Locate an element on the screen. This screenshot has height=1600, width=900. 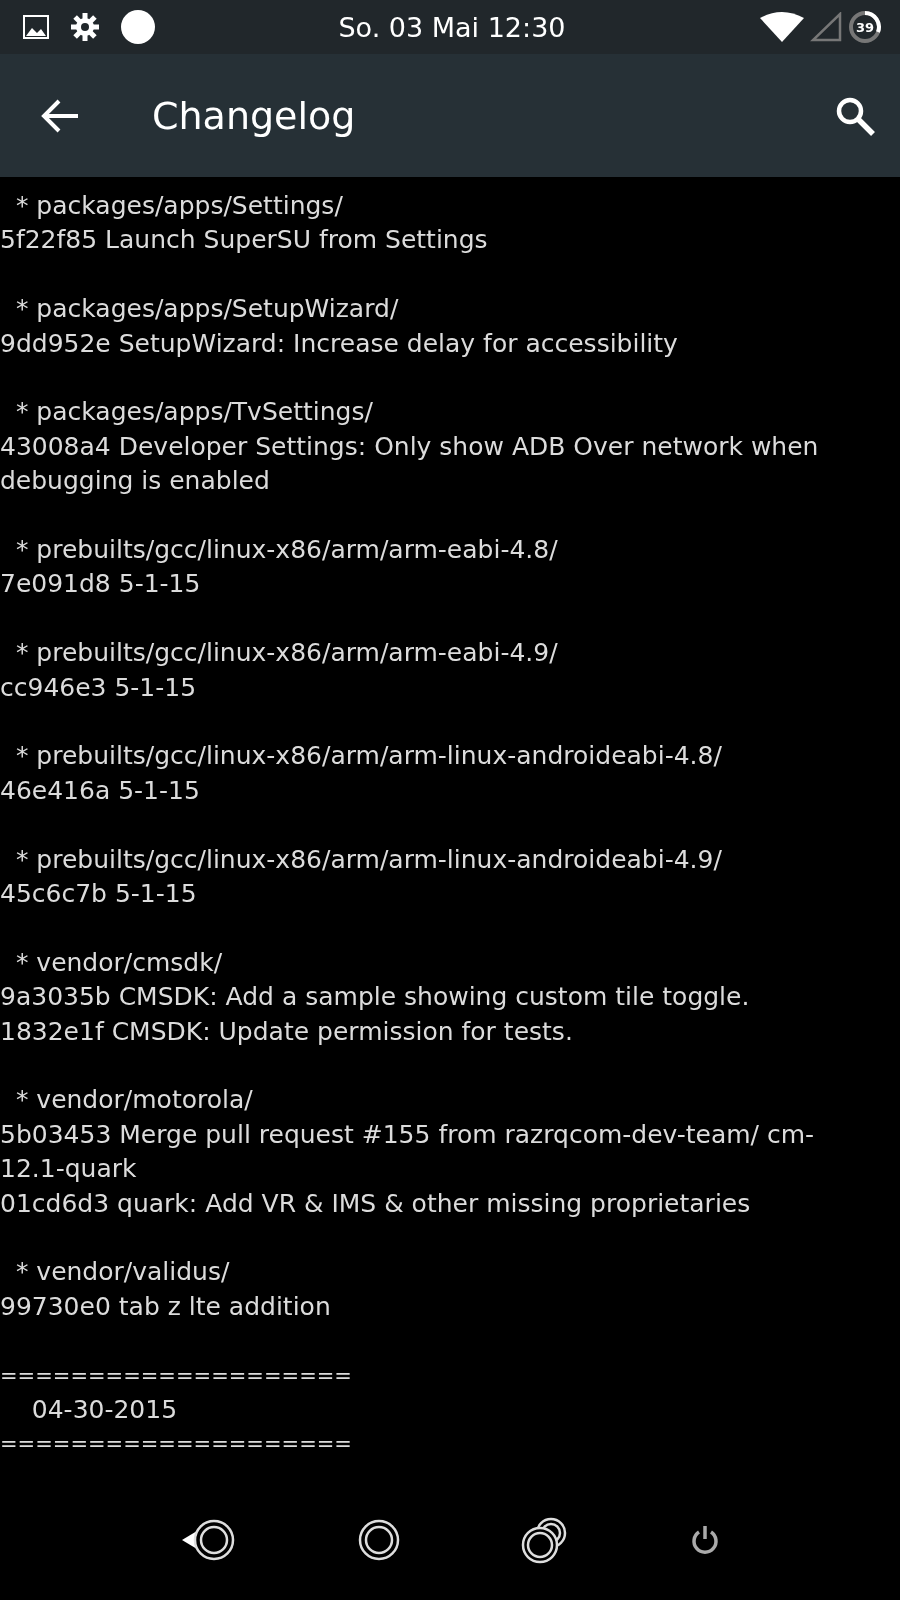
commit-line: 99730e0 tab z lte addition is located at coordinates (166, 1306).